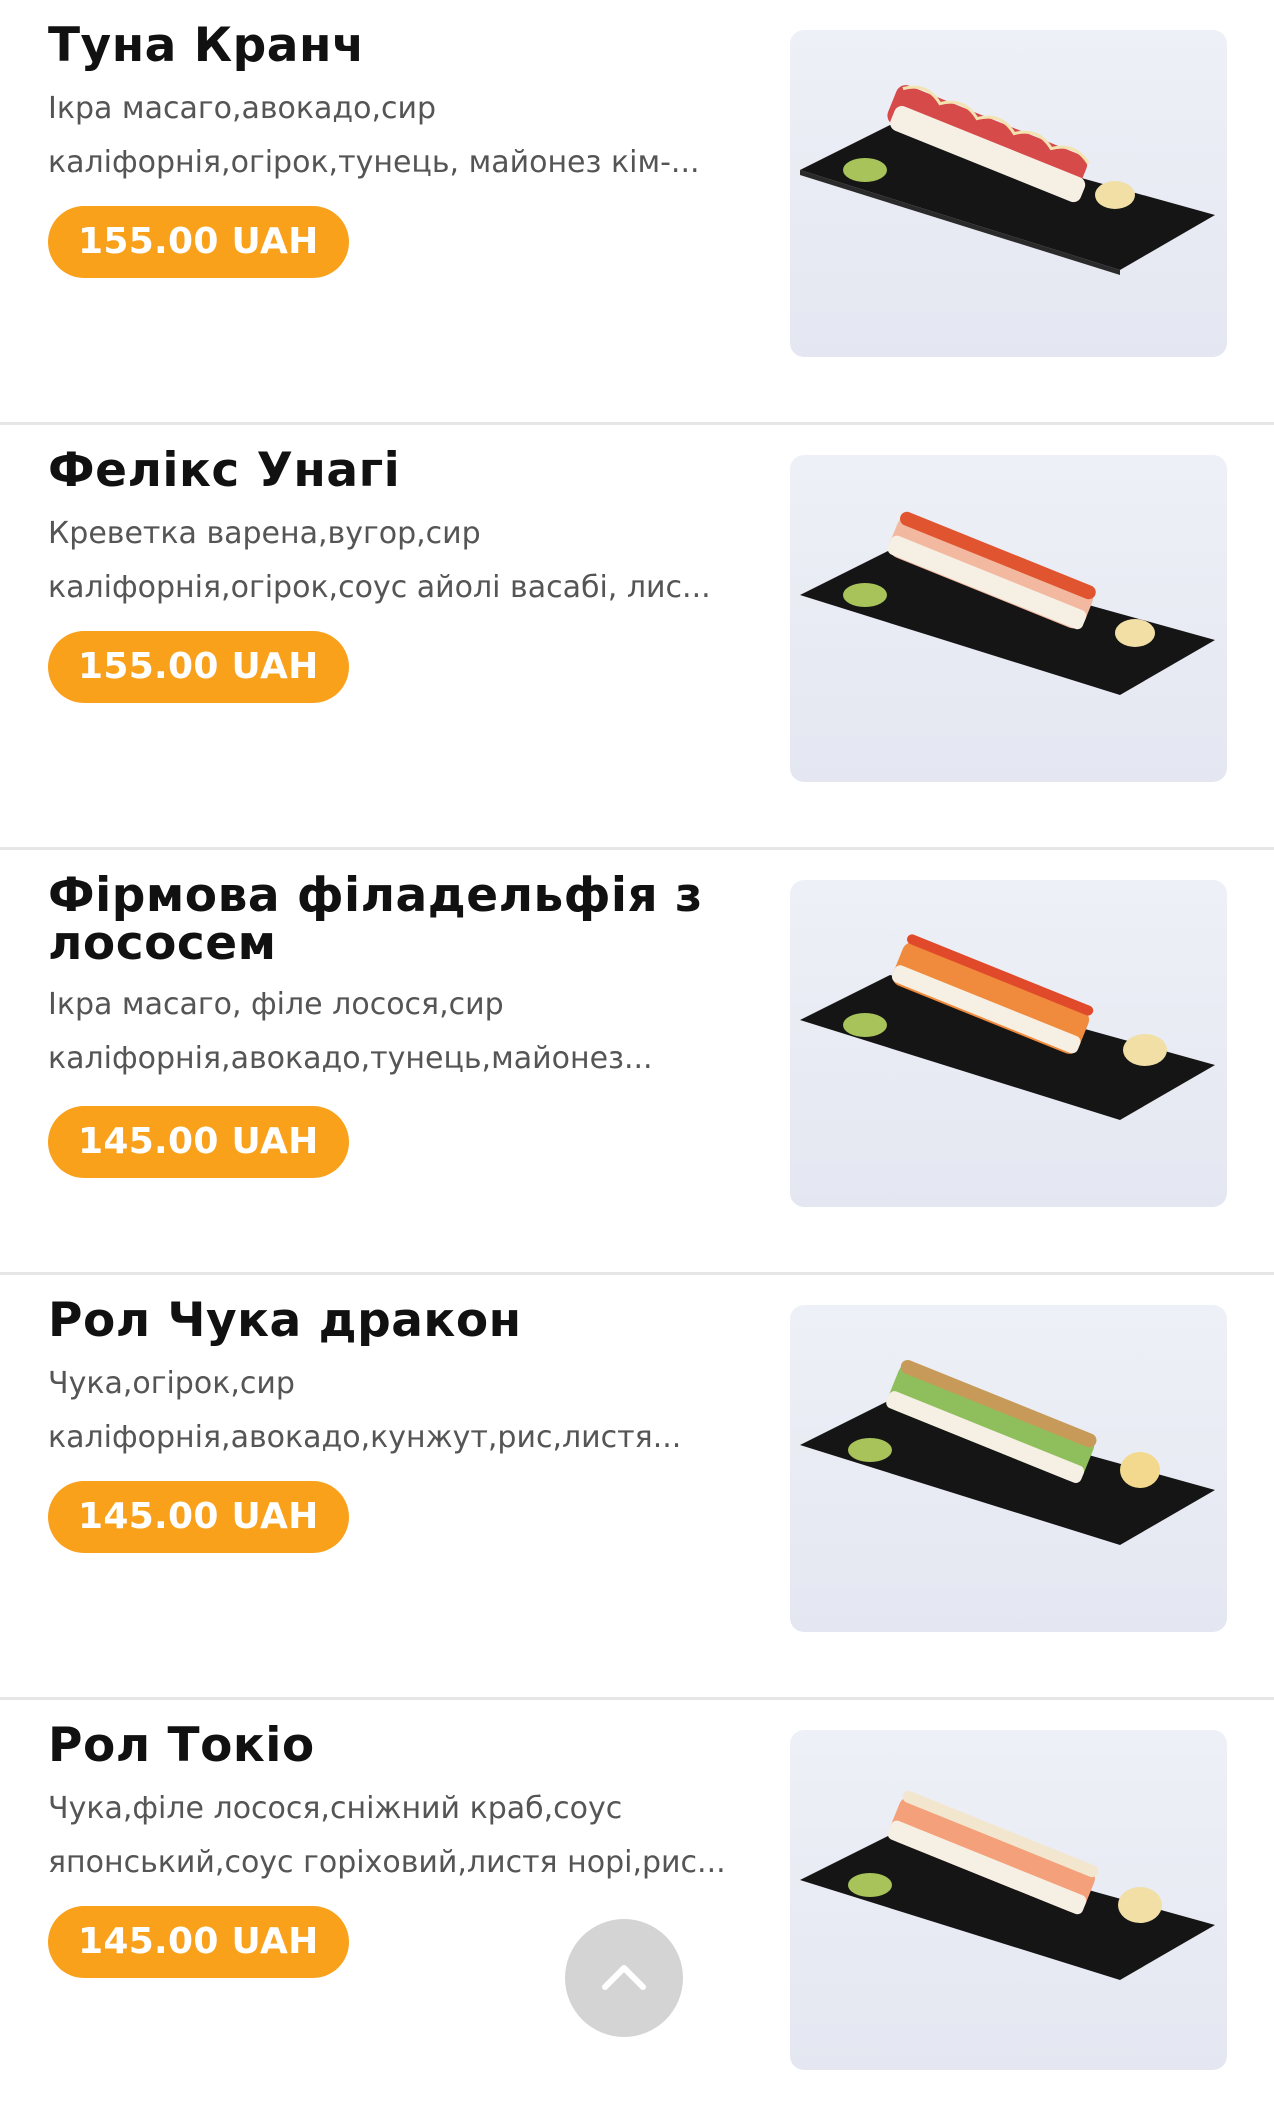  What do you see at coordinates (162, 943) in the screenshot?
I see `item-title-line: лососем` at bounding box center [162, 943].